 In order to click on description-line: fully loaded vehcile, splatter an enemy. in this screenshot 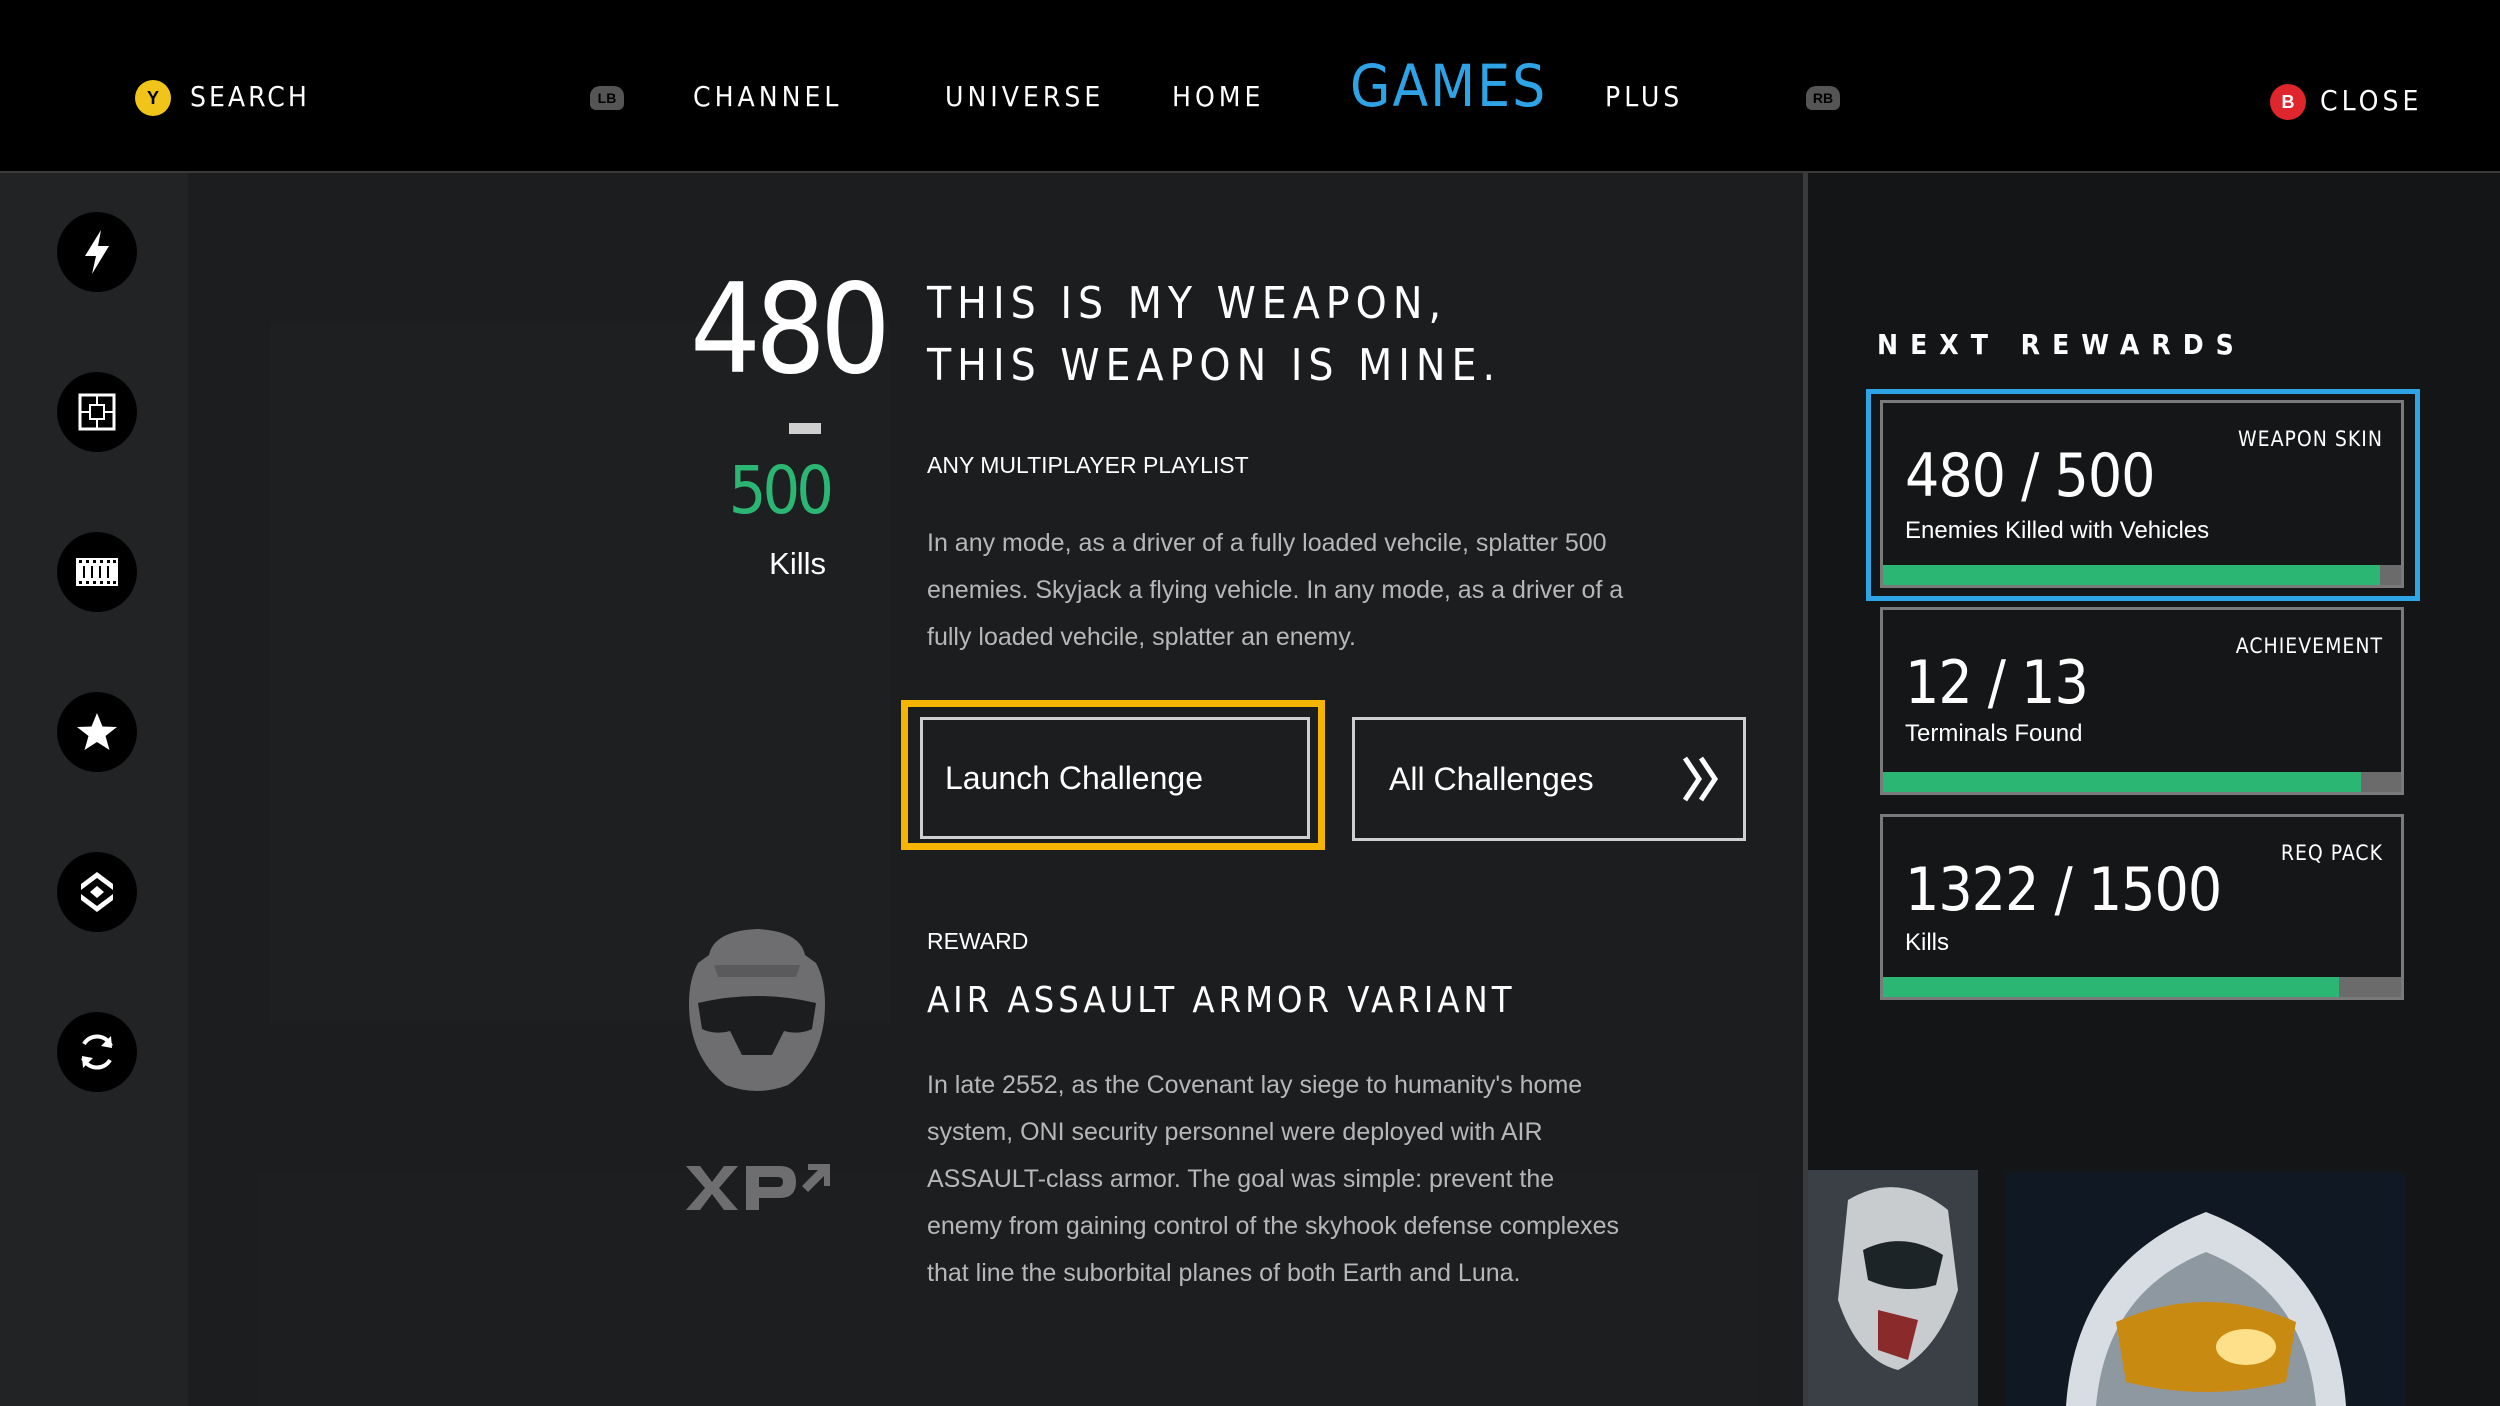, I will do `click(1141, 637)`.